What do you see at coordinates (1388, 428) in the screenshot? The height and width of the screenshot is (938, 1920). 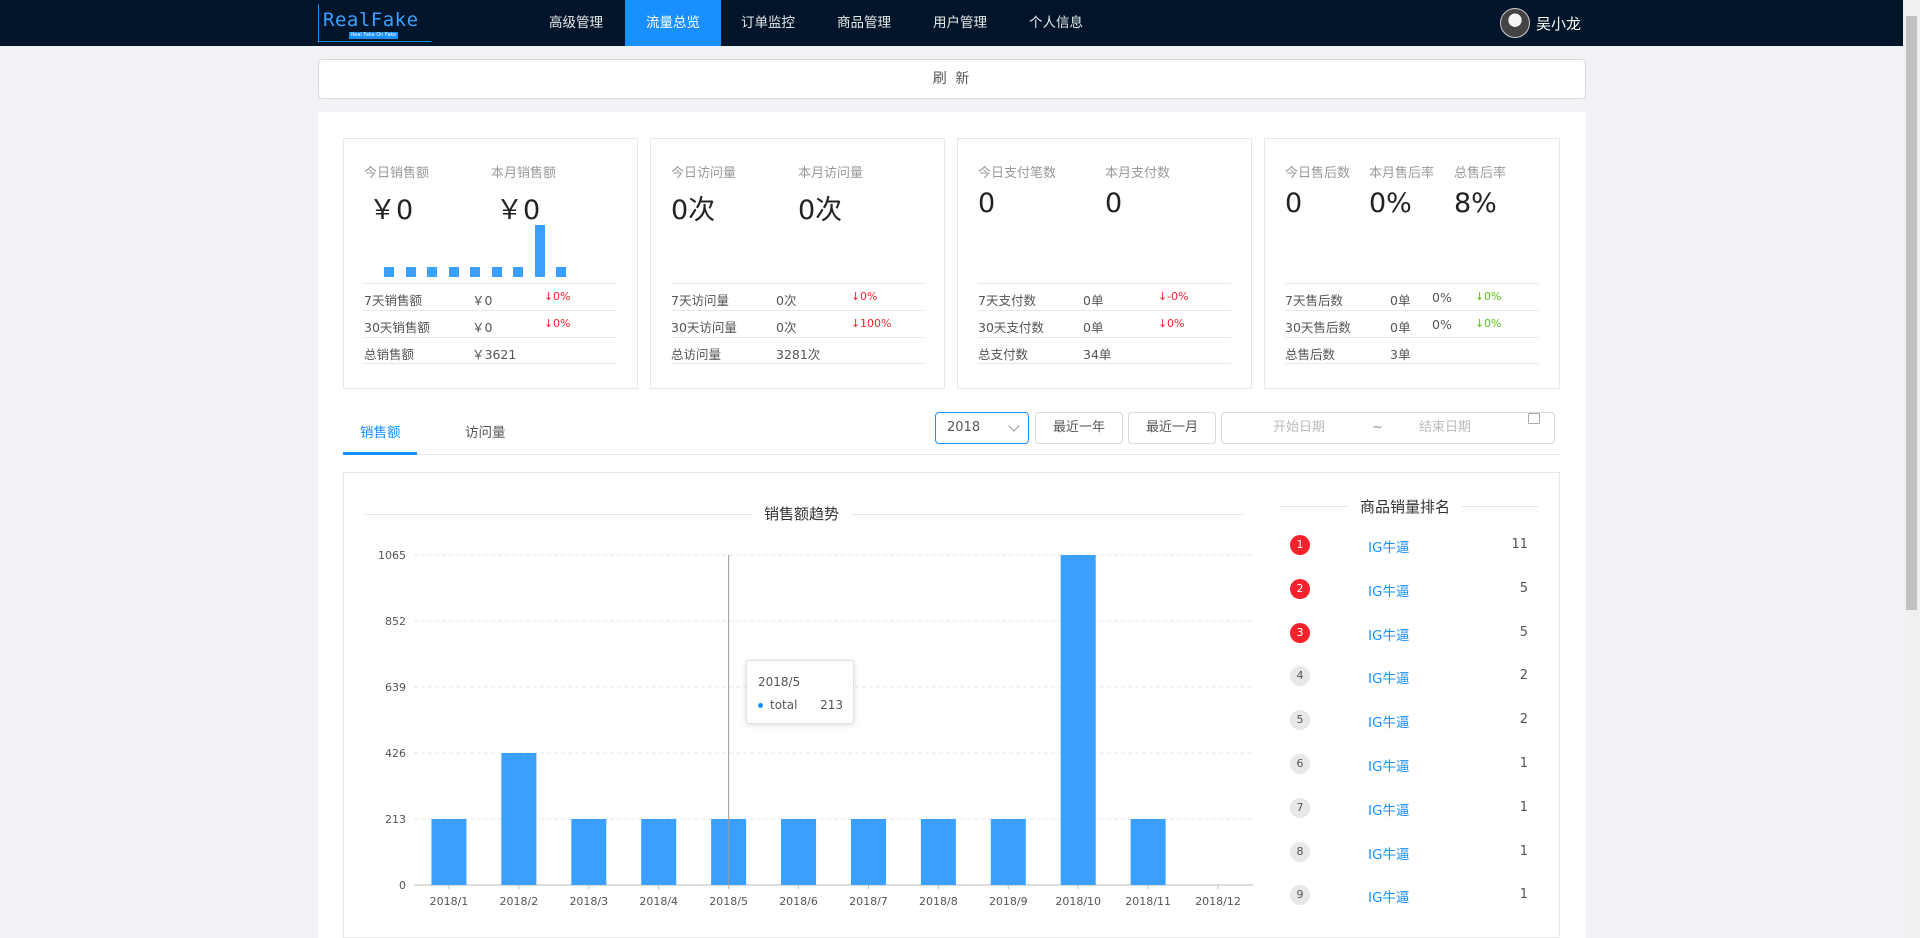 I see `date-range-picker: 开始日期 ~ 结束日期` at bounding box center [1388, 428].